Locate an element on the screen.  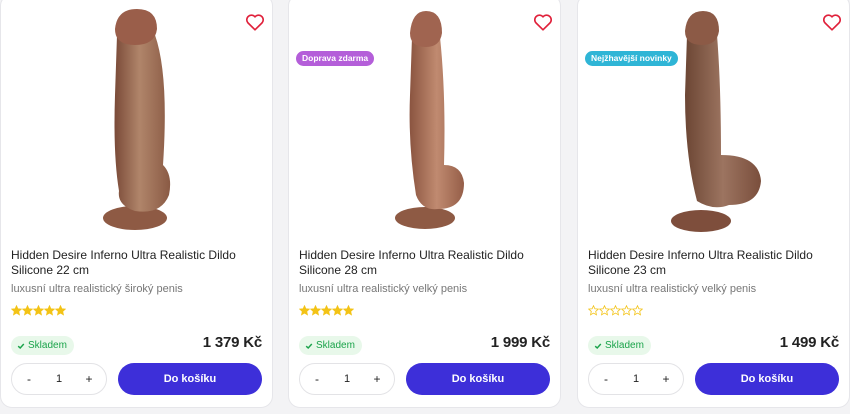
product-subtitle: luxusní ultra realistický široký penis is located at coordinates (97, 289).